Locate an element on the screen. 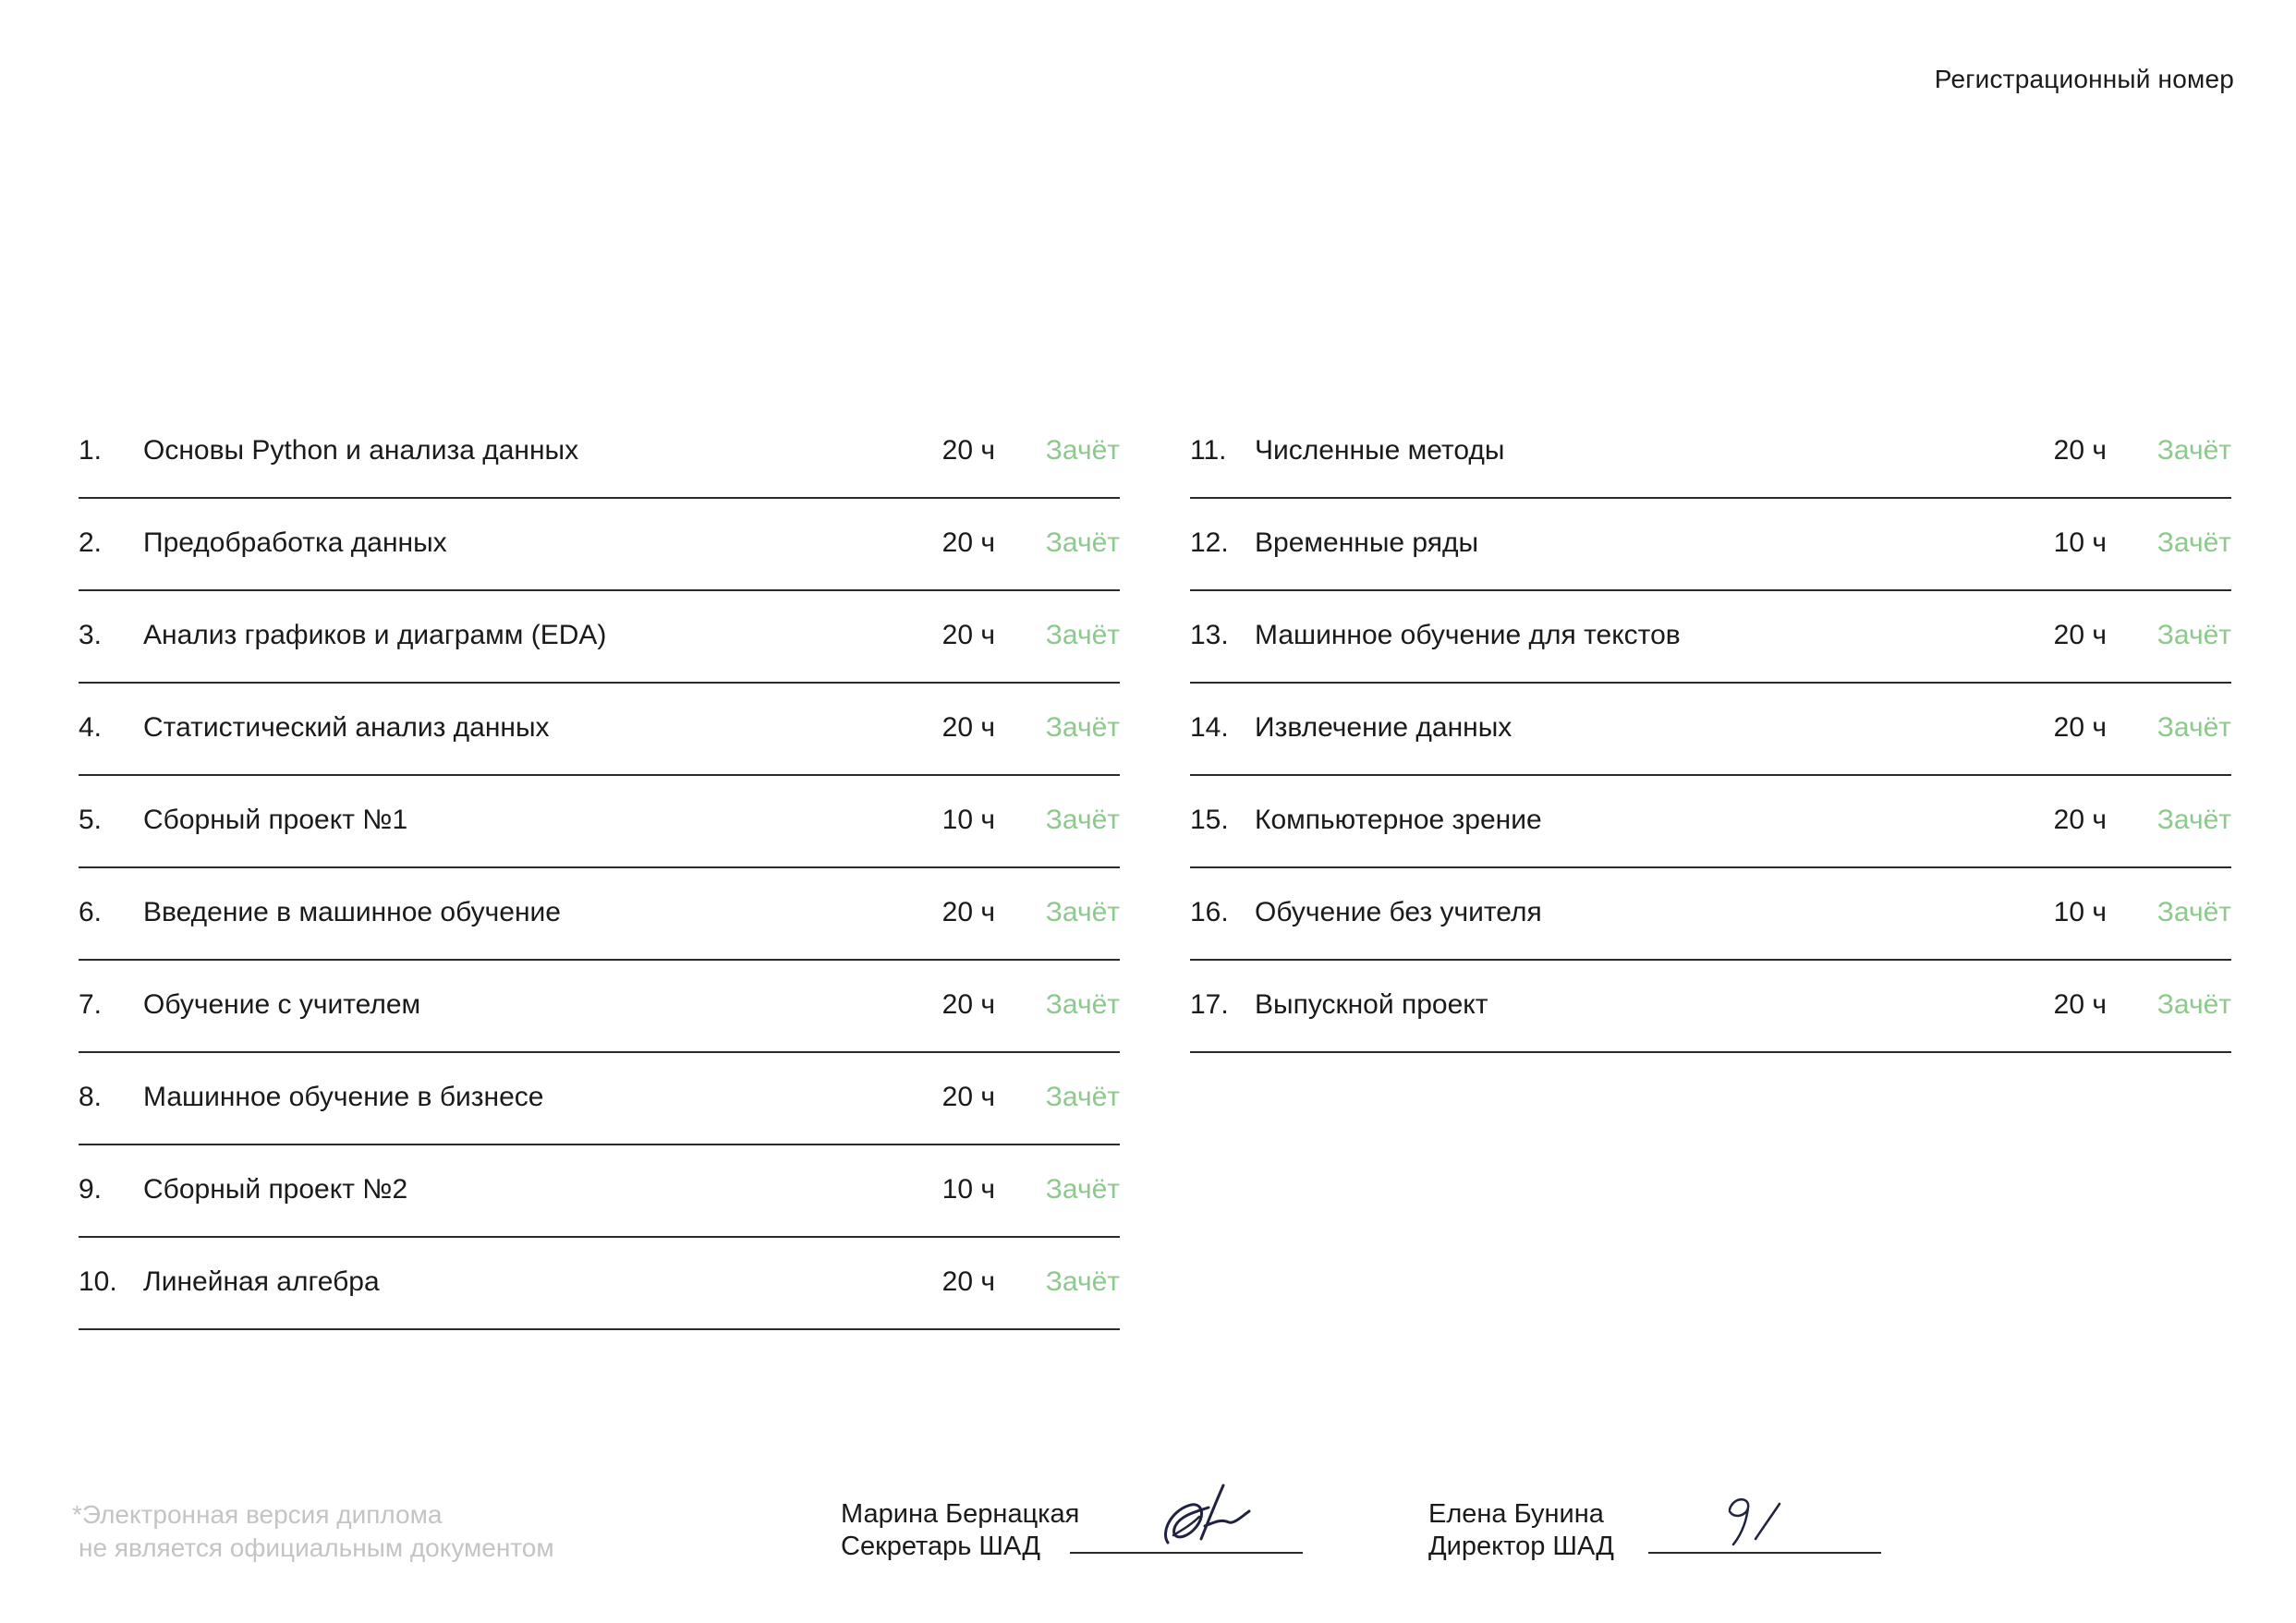 This screenshot has height=1623, width=2296. course-number: 15. is located at coordinates (1209, 820).